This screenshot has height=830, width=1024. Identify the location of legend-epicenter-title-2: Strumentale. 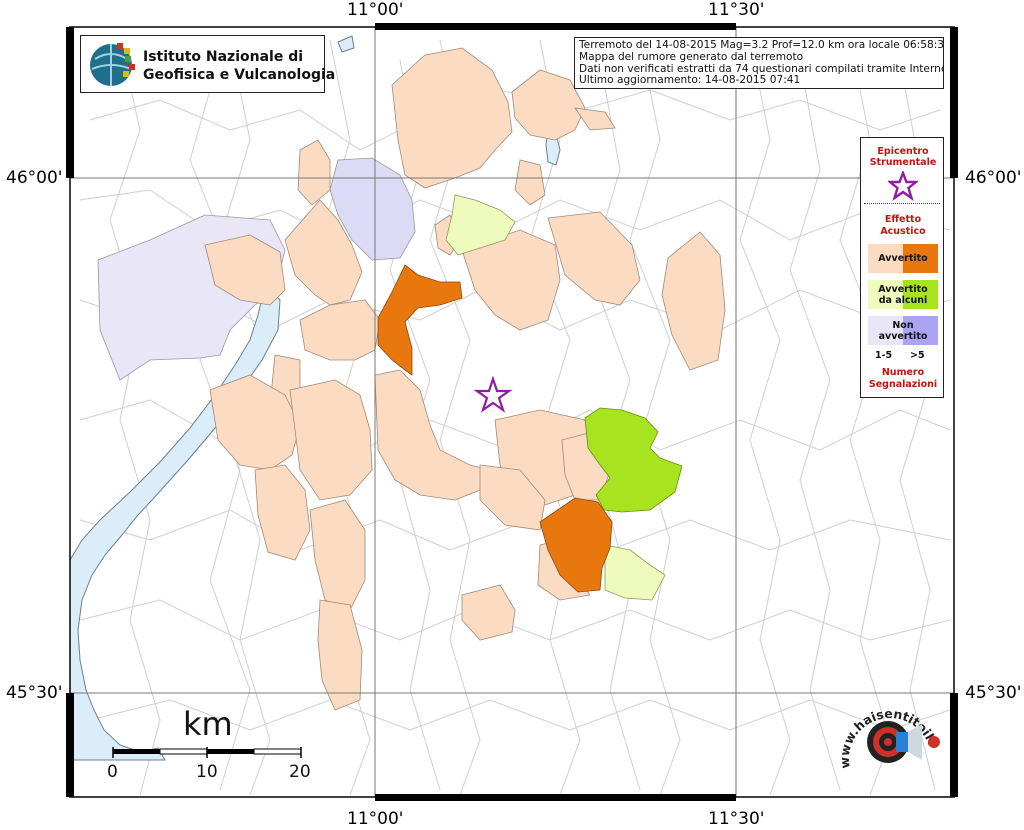
(903, 162).